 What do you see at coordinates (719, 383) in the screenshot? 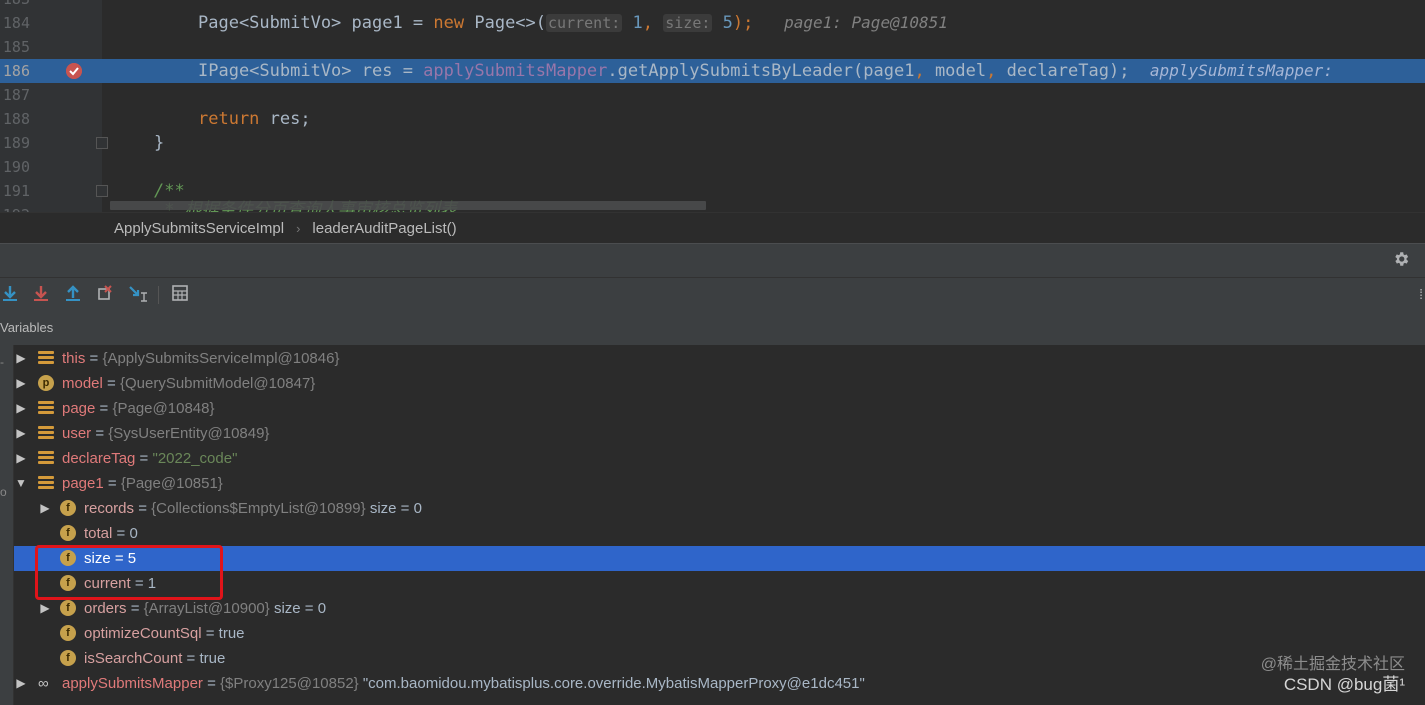
I see `variable-row-model: ▶ p model = {QuerySubmitModel@10847}` at bounding box center [719, 383].